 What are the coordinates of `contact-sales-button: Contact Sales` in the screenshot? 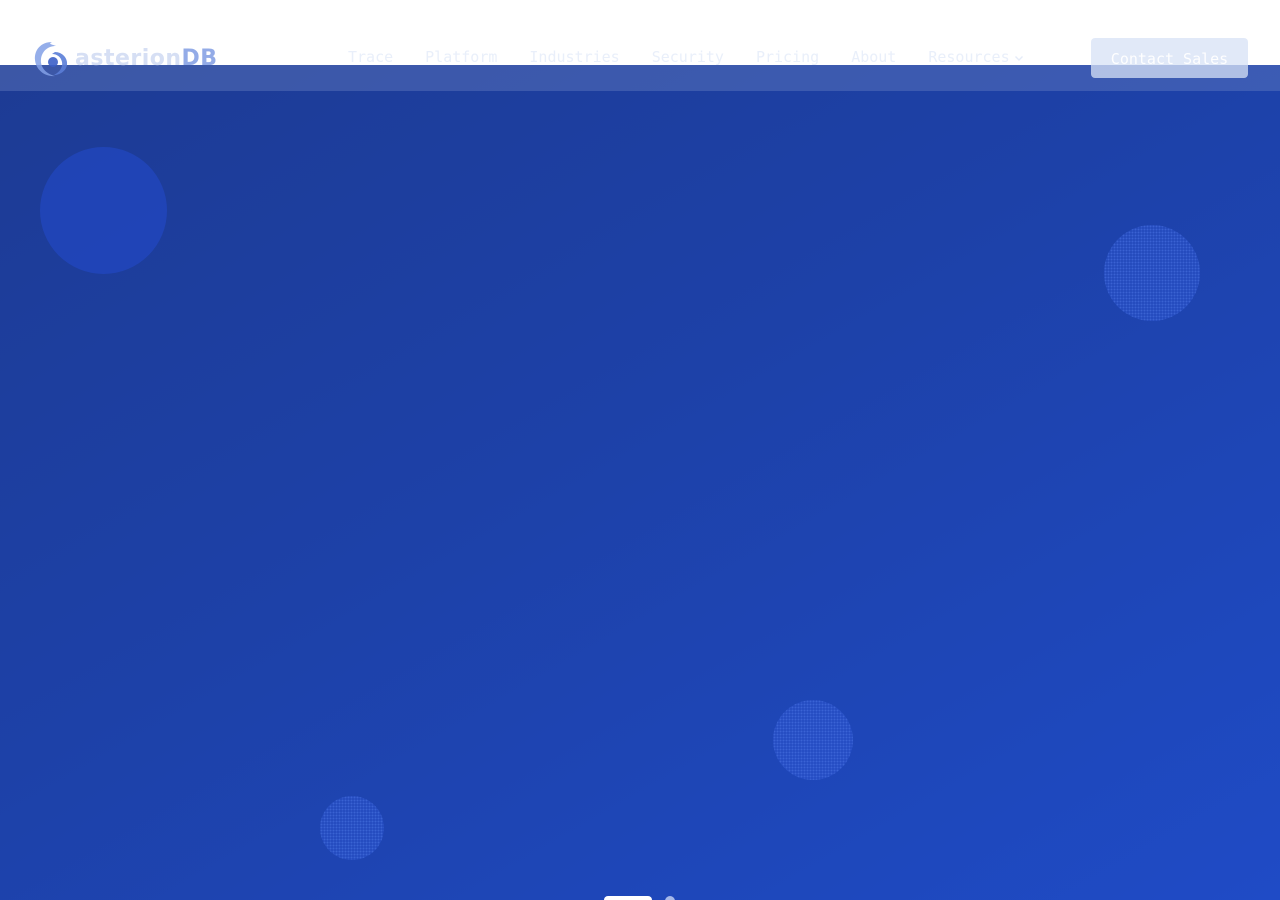 It's located at (1169, 58).